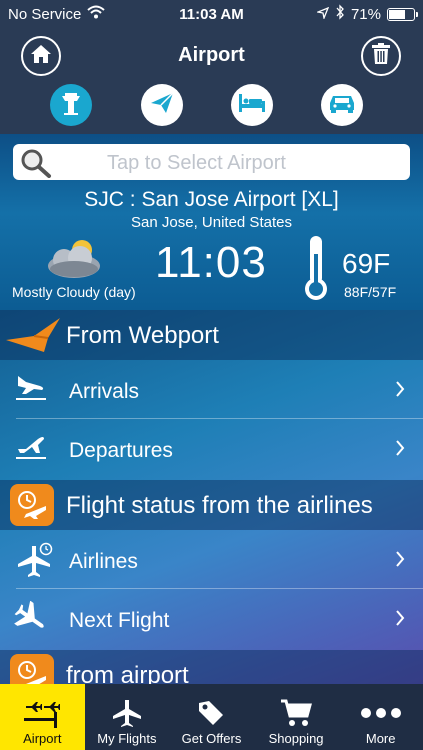 Image resolution: width=423 pixels, height=750 pixels. Describe the element at coordinates (142, 335) in the screenshot. I see `section-title: From Webport` at that location.